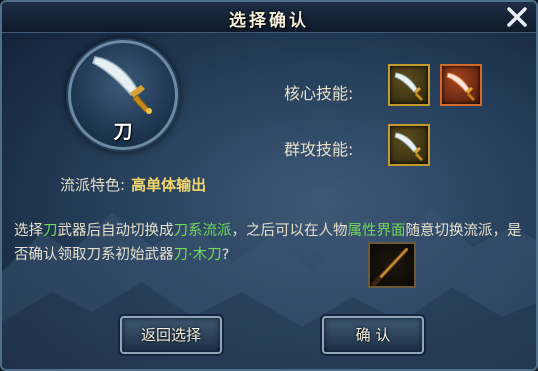 This screenshot has width=538, height=371. I want to click on aoe-skill-label: 群攻技能:, so click(319, 149).